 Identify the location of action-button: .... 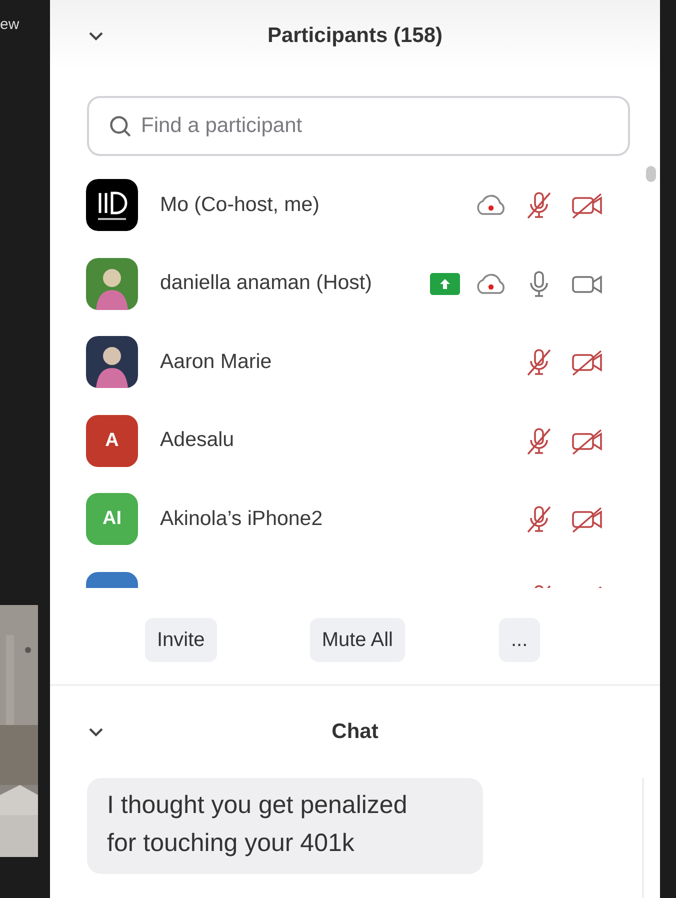
(519, 640).